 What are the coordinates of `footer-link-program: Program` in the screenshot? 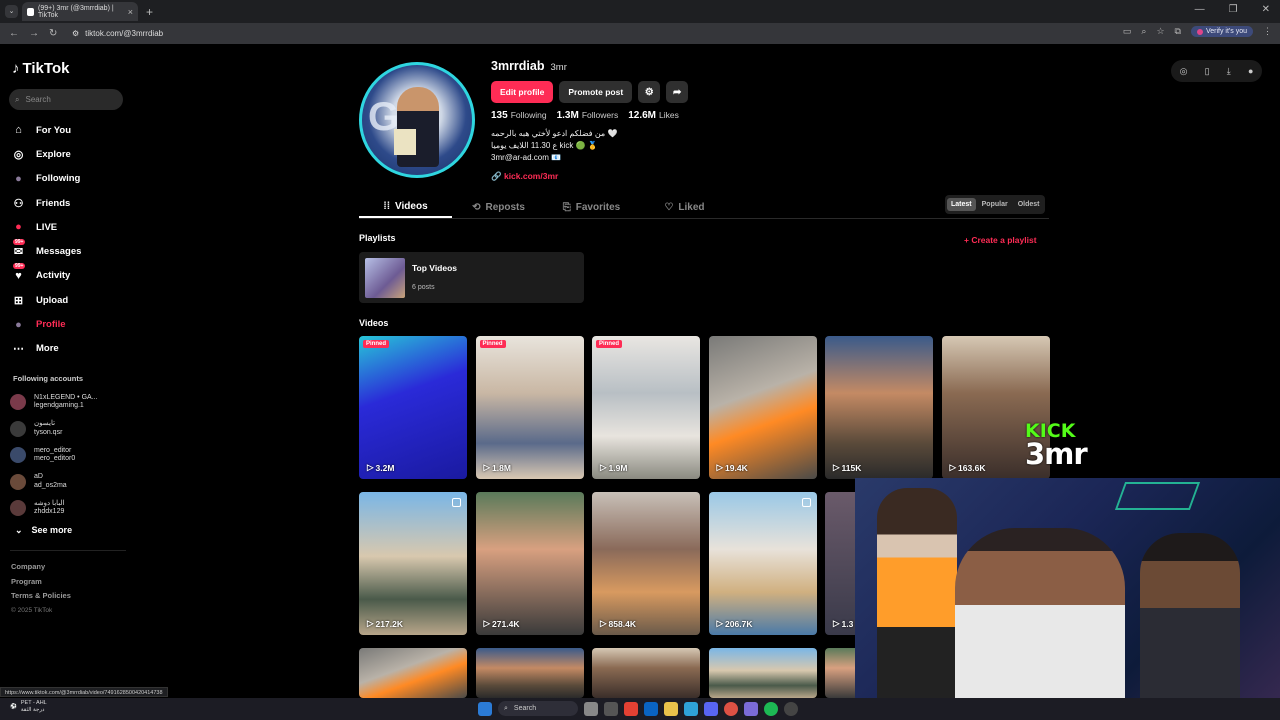 It's located at (41, 582).